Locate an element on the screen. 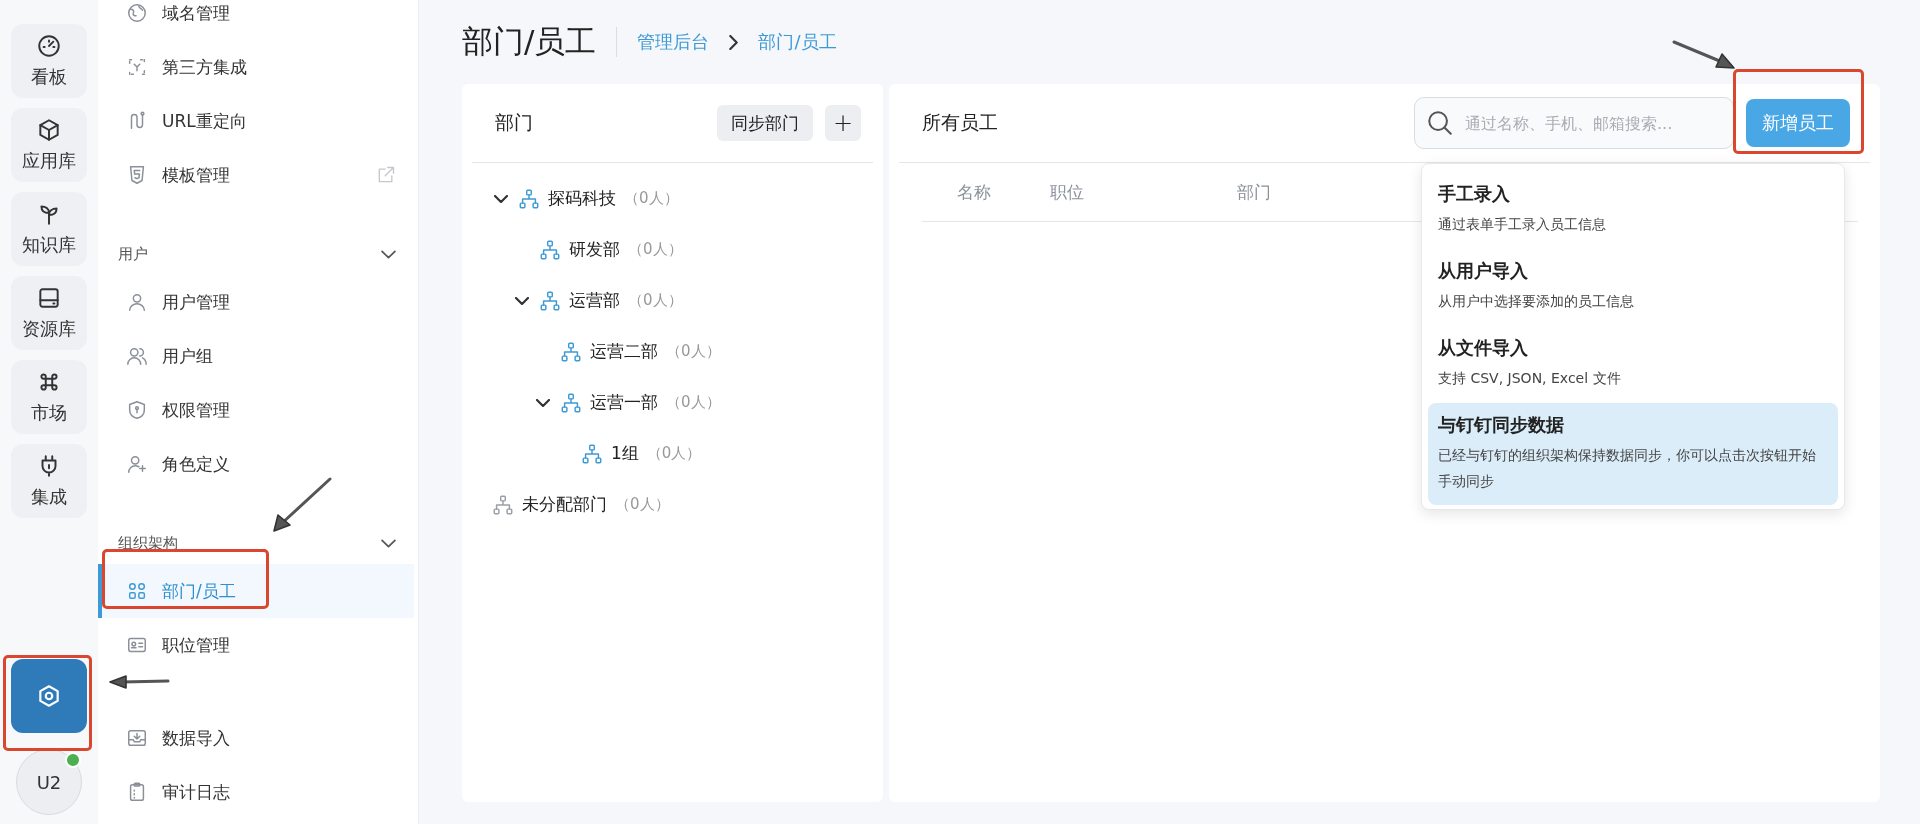 This screenshot has height=824, width=1920. rail-nav-item: 应用库 is located at coordinates (49, 145).